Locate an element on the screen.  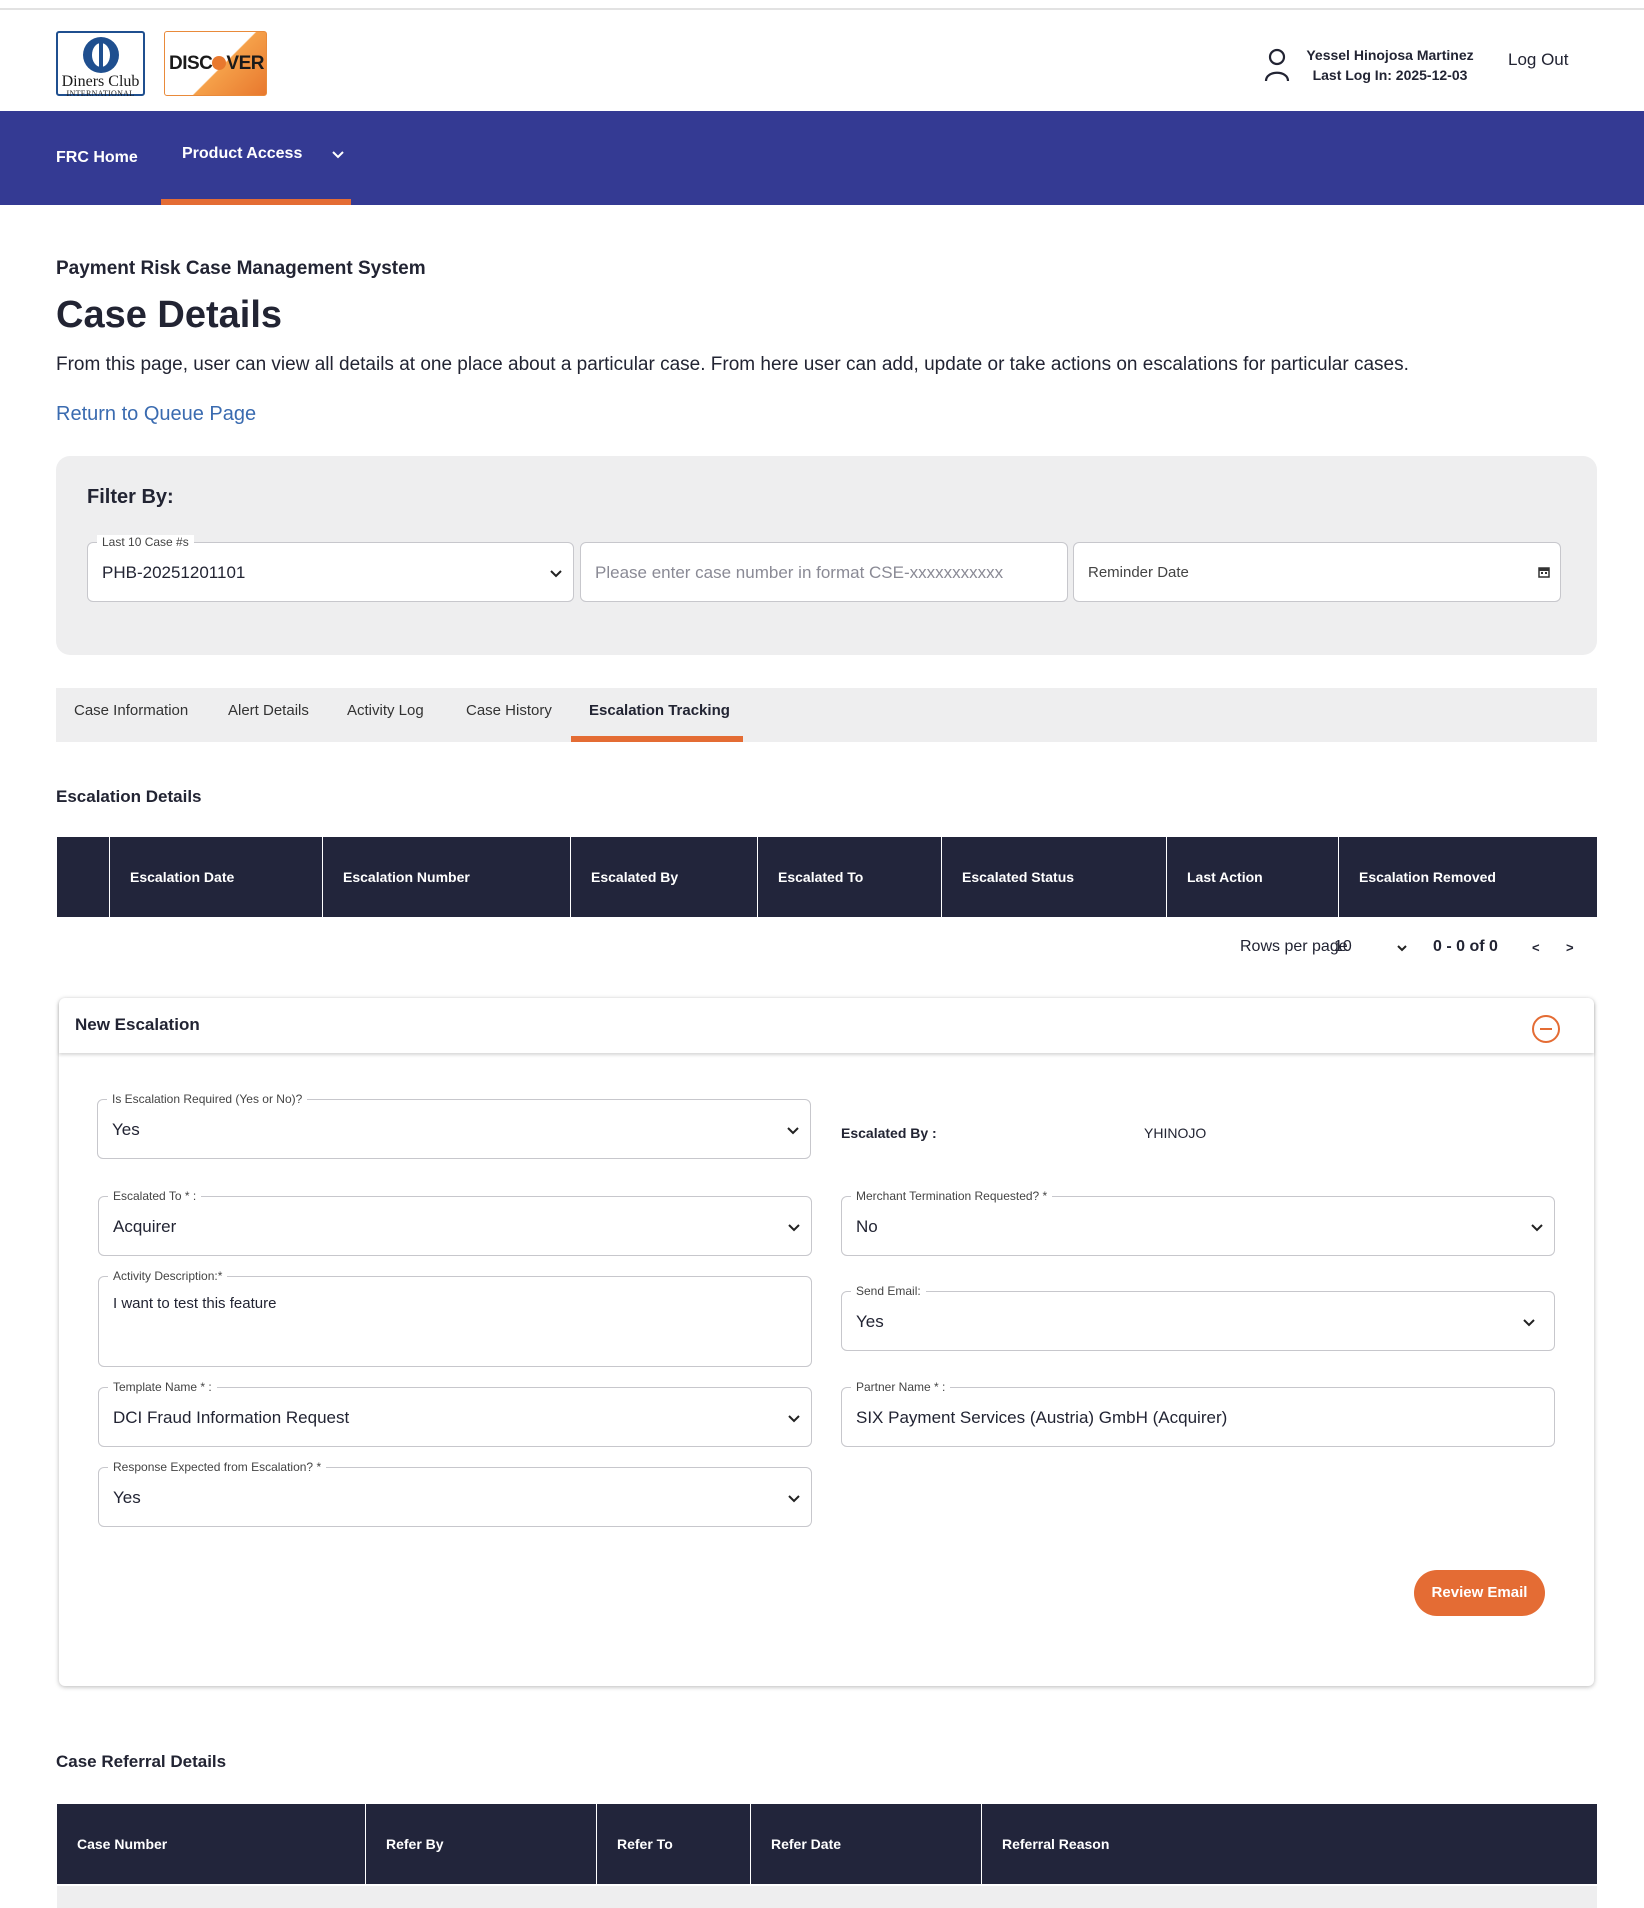
case-referral-title: Case Referral Details is located at coordinates (141, 1761).